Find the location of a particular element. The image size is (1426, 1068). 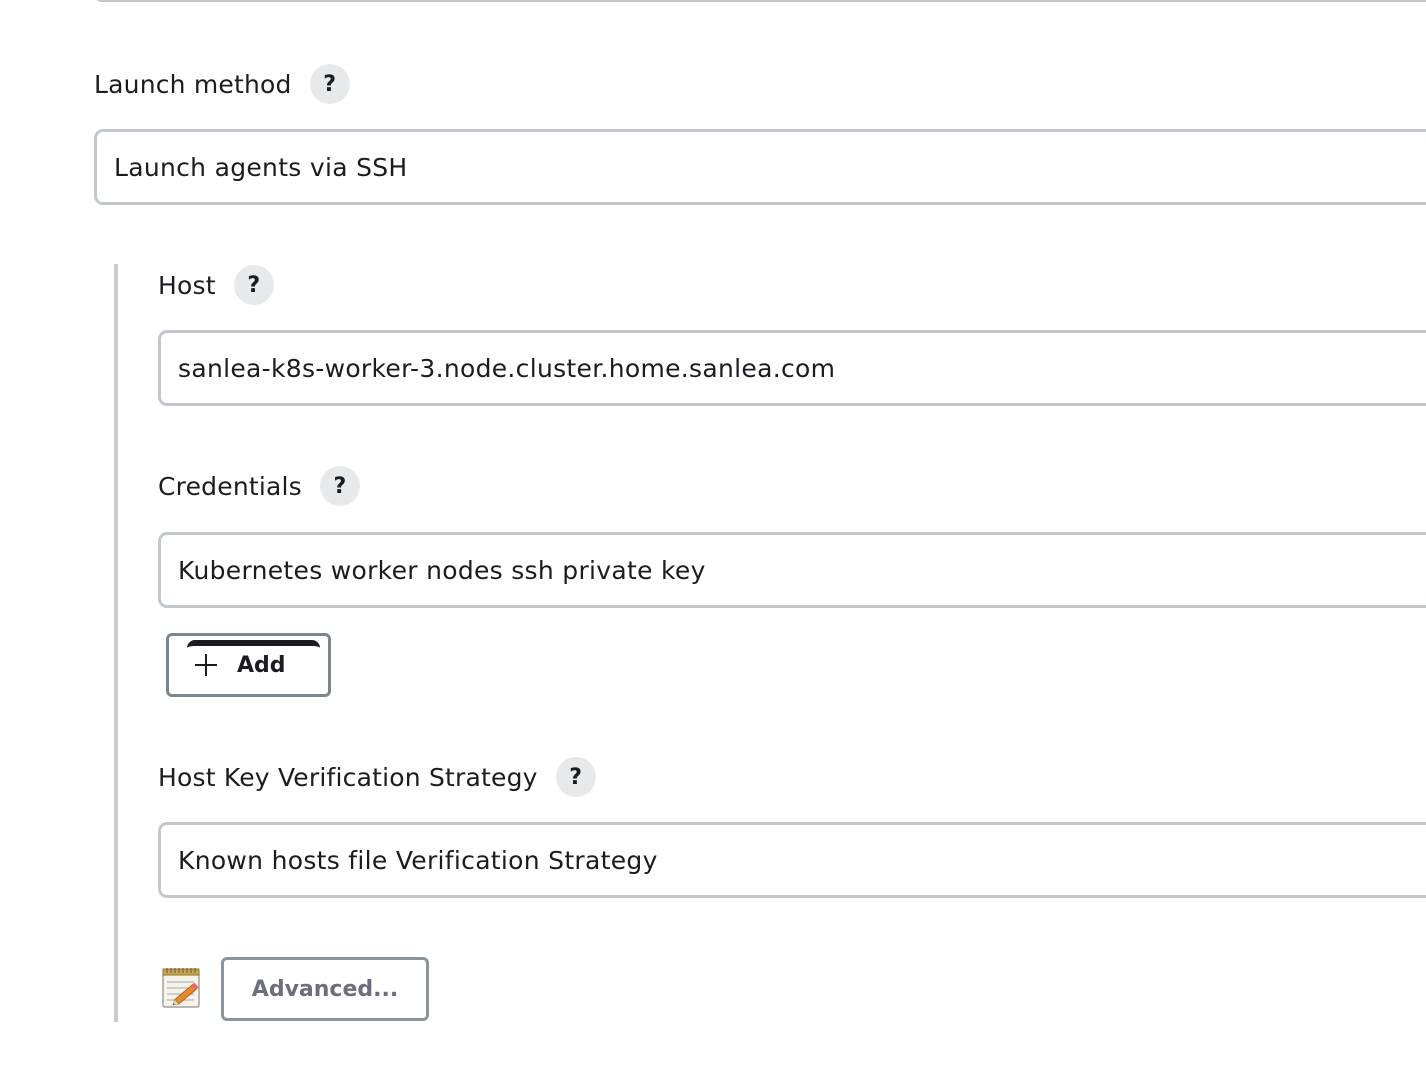

launch-method-value: Launch agents via SSH is located at coordinates (261, 167).